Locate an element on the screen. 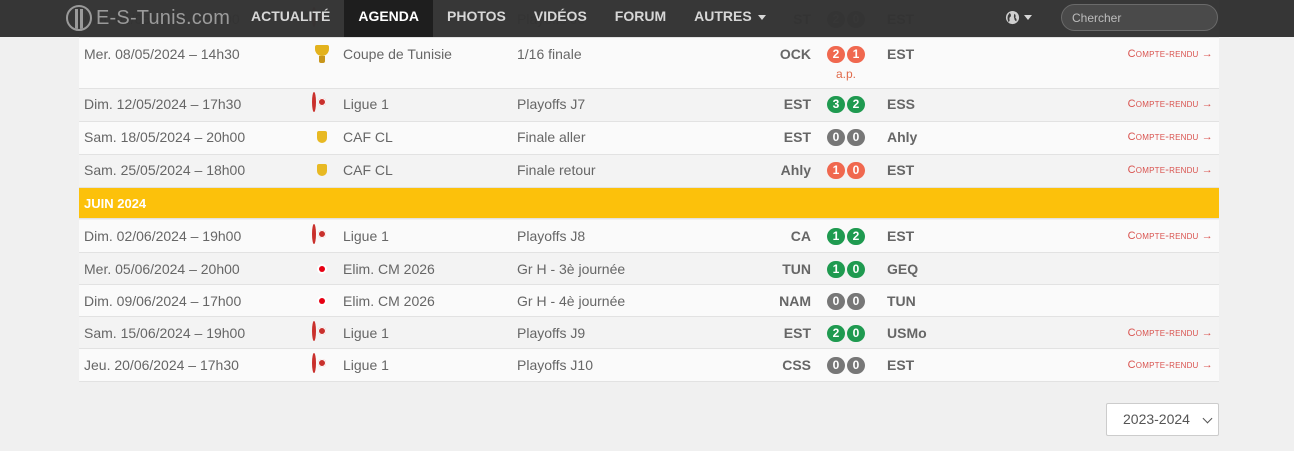 This screenshot has height=451, width=1294. match-score: 12 is located at coordinates (846, 236).